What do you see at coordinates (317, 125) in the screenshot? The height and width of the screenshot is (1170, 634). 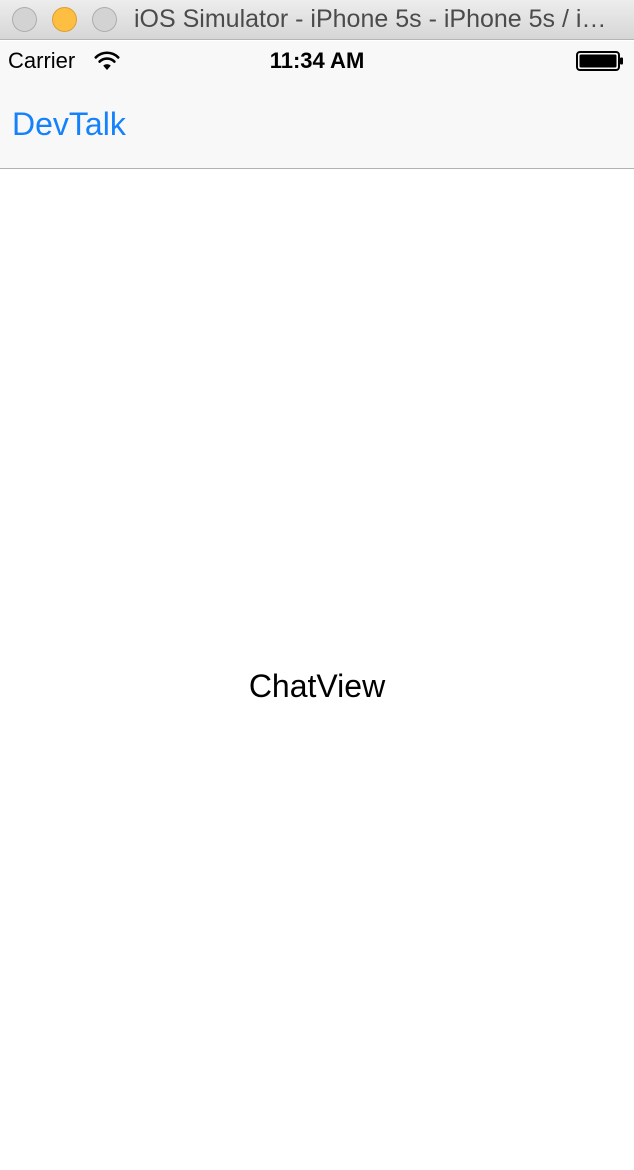 I see `navigation-bar: DevTalk` at bounding box center [317, 125].